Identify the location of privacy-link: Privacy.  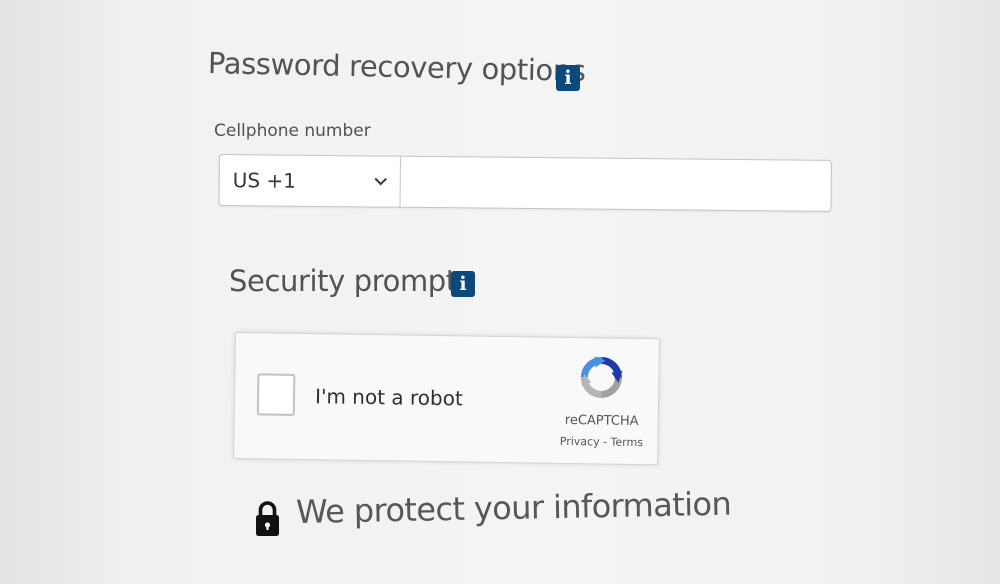
(580, 442).